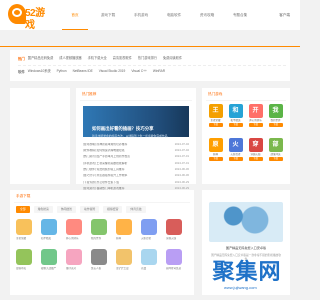 The image size is (320, 300). I want to click on software-tag: WinRAR, so click(159, 71).